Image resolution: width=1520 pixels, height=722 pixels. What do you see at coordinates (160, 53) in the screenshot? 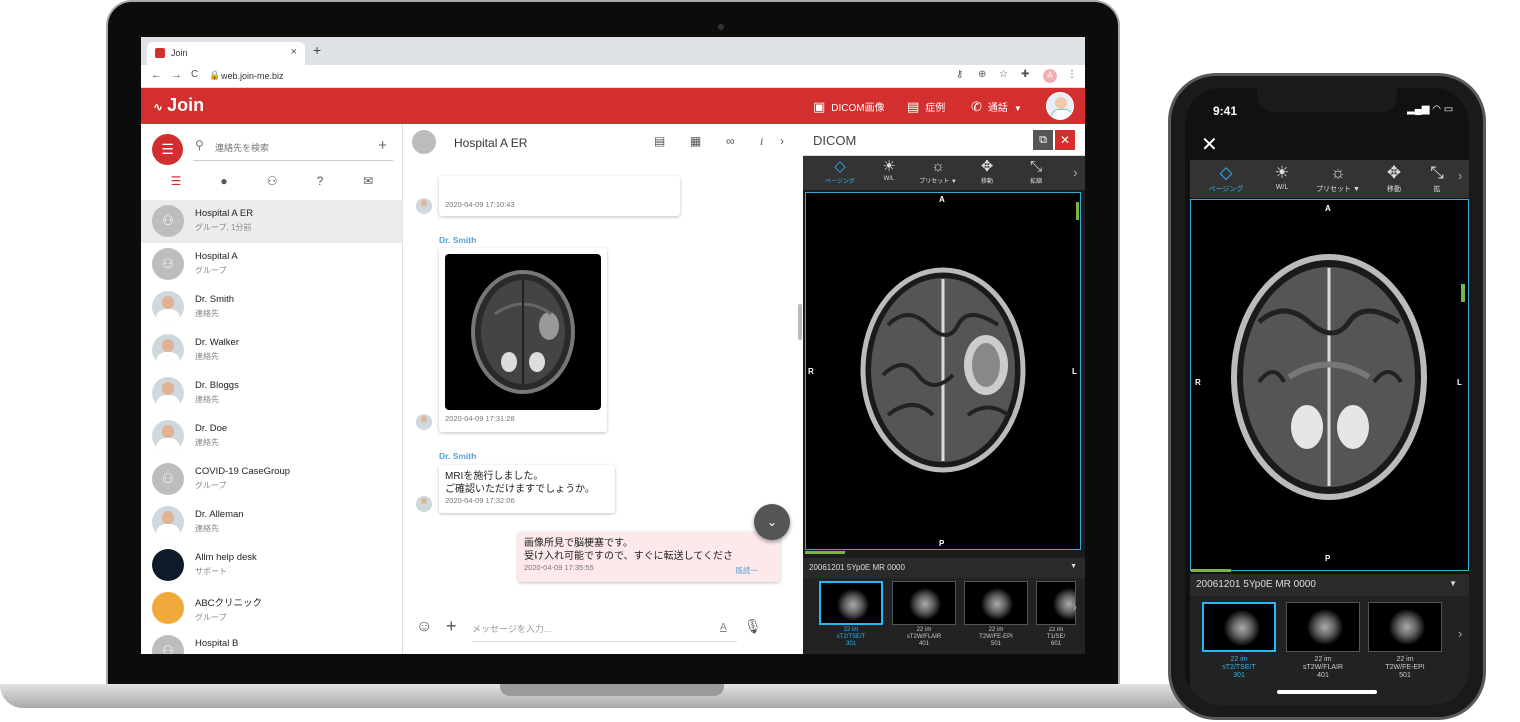
I see `join-favicon-icon` at bounding box center [160, 53].